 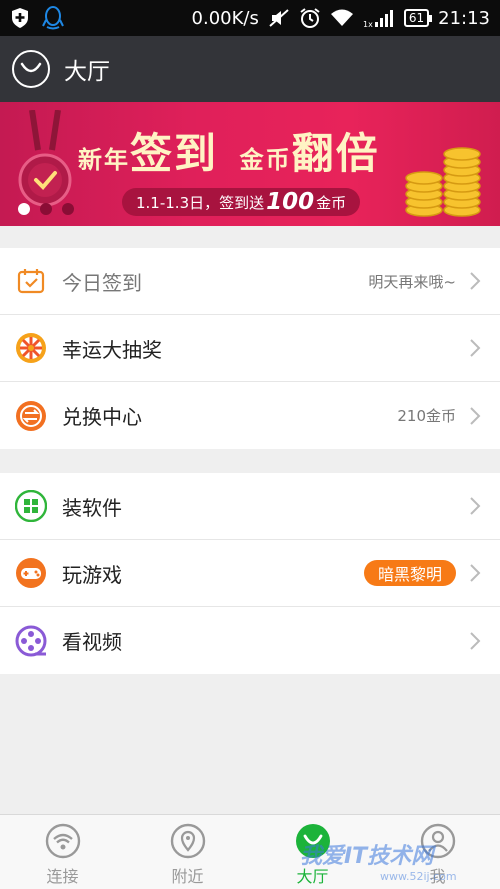 I want to click on cell-signal-icon: 1x, so click(x=379, y=18).